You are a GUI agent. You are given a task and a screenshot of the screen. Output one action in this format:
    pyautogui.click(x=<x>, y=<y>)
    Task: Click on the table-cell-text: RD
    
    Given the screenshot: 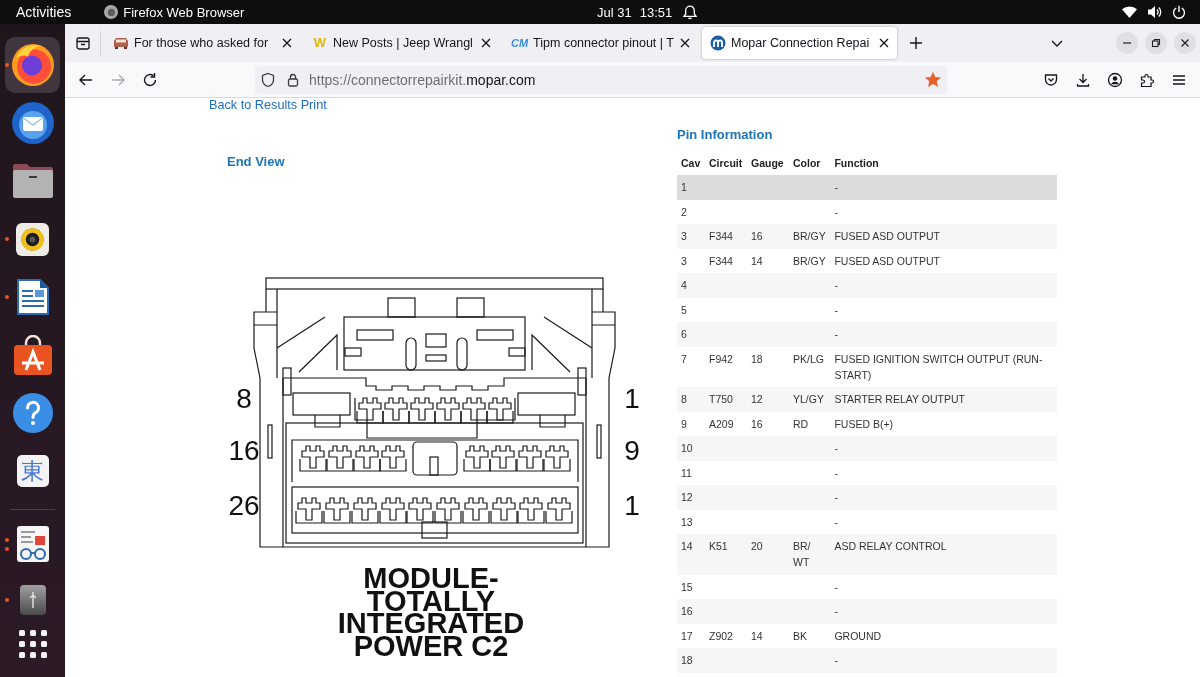 What is the action you would take?
    pyautogui.click(x=801, y=424)
    